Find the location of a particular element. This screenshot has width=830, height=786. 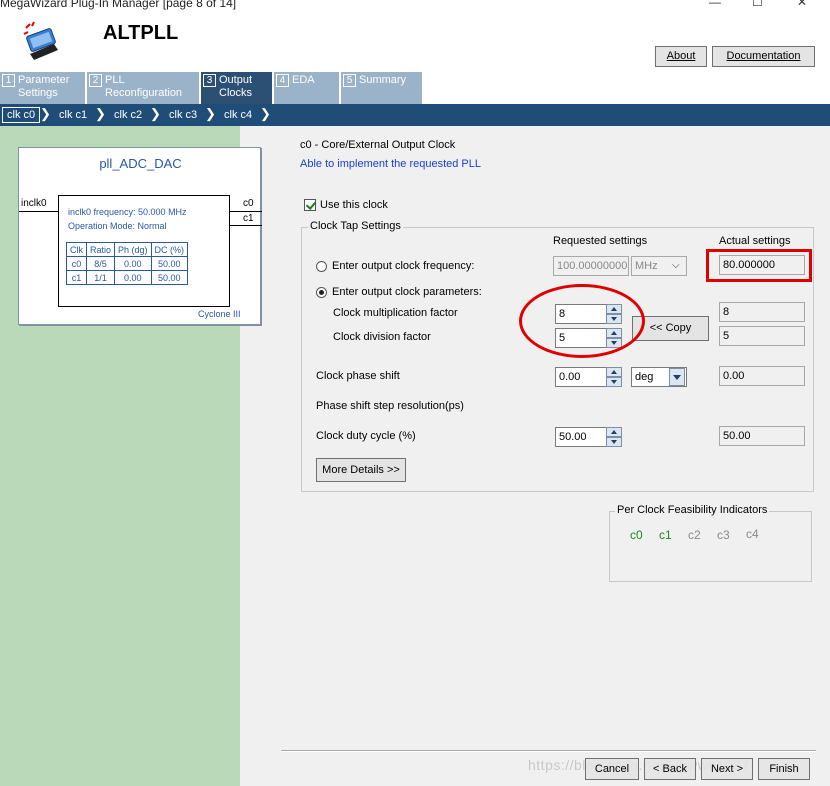

about-button: About is located at coordinates (681, 56).